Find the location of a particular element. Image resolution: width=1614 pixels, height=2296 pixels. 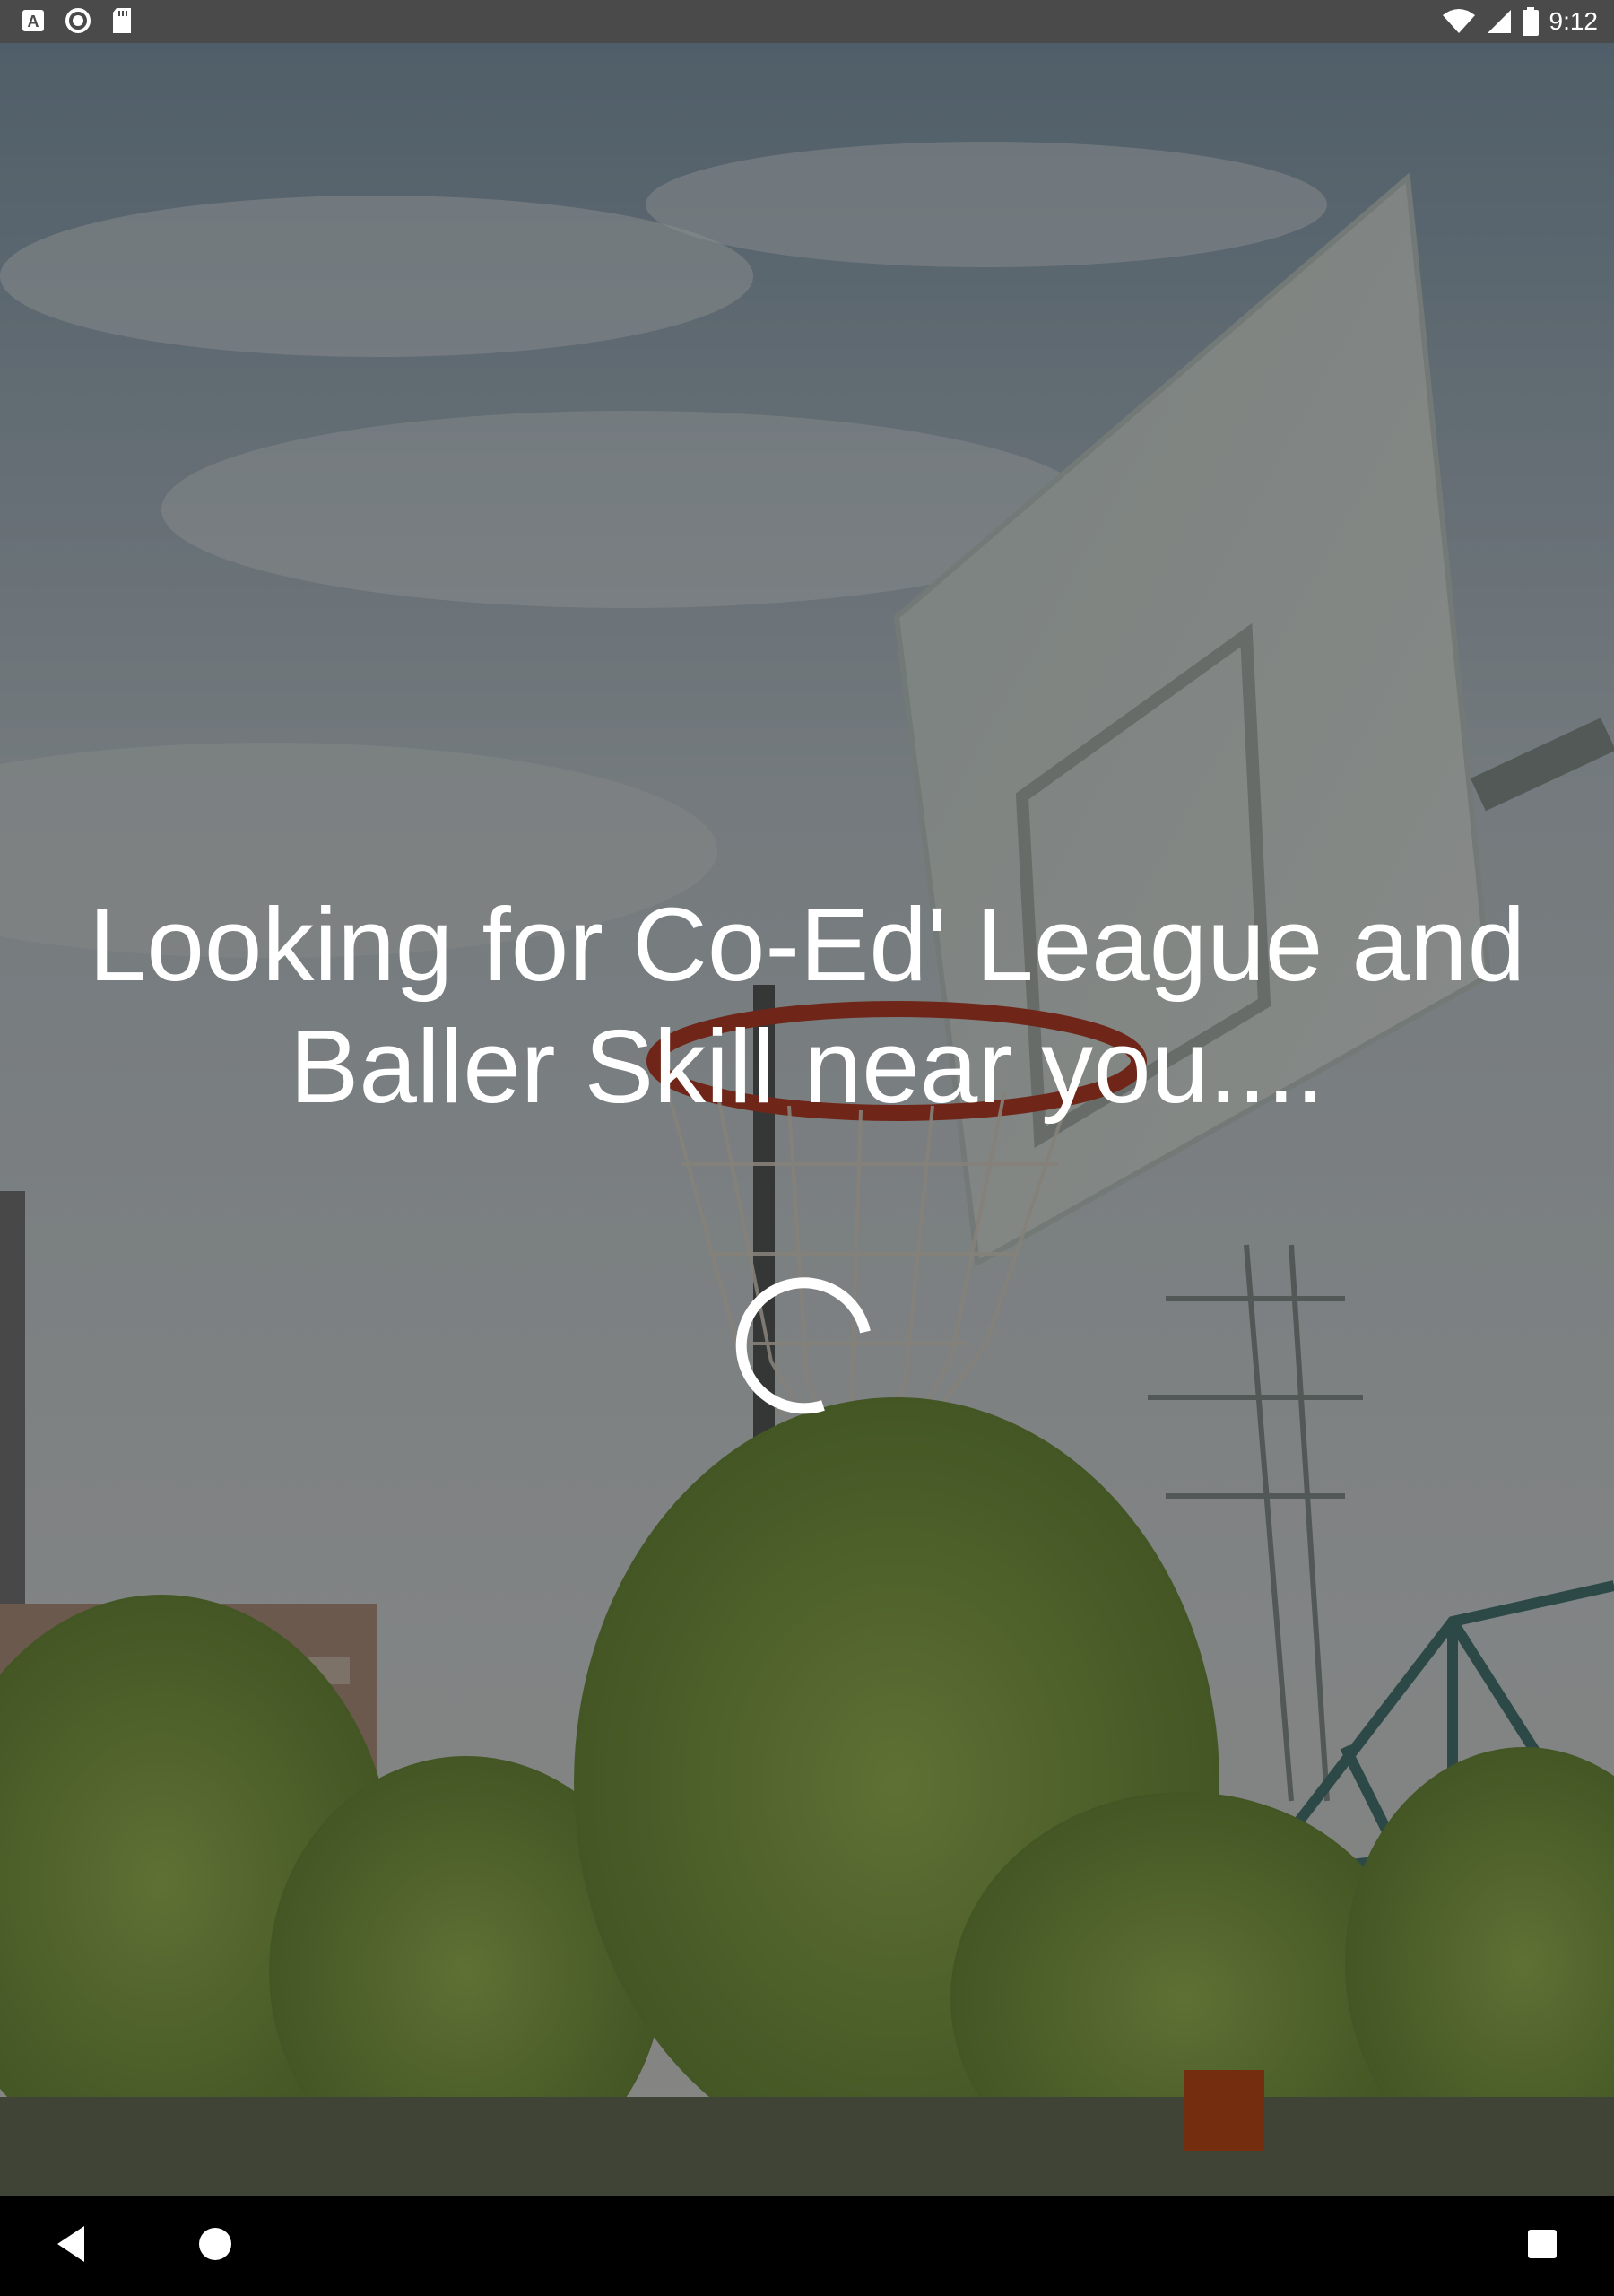

battery-icon is located at coordinates (1530, 21).